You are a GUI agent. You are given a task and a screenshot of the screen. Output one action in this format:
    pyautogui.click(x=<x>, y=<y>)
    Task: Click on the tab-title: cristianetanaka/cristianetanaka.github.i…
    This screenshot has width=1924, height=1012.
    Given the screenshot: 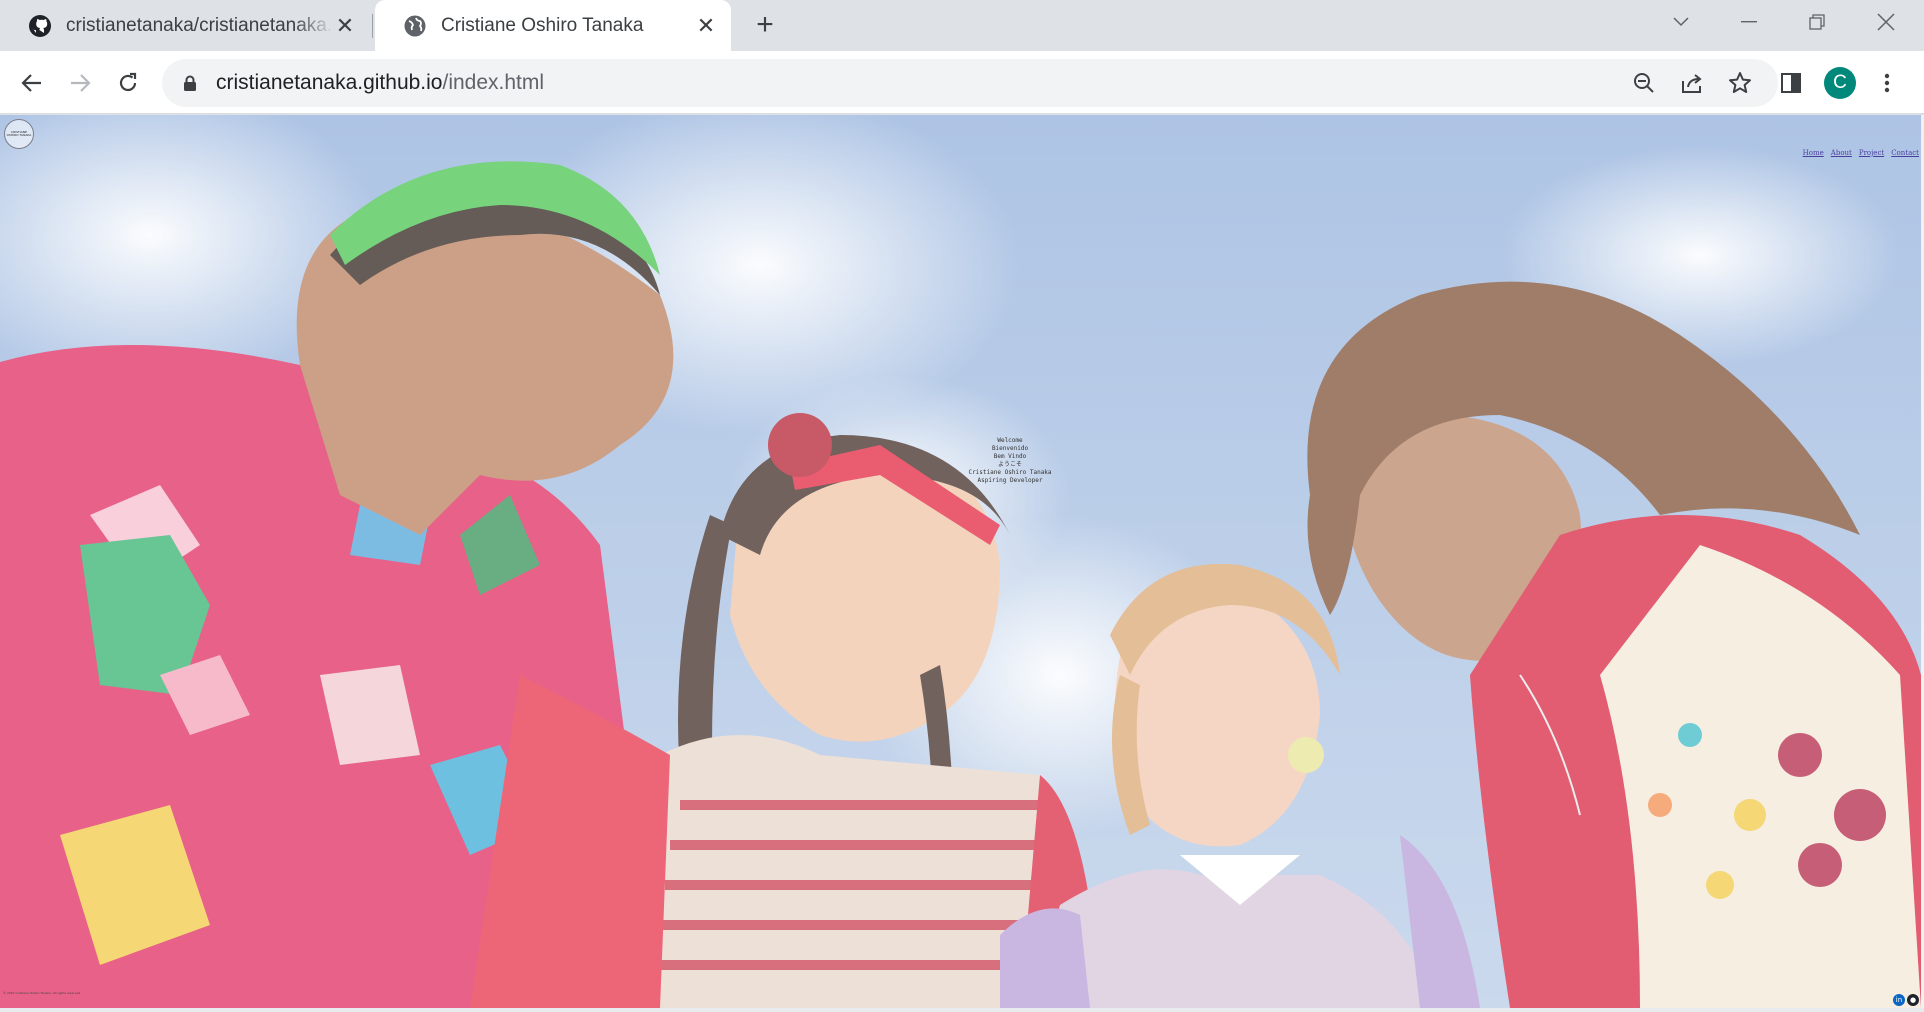 What is the action you would take?
    pyautogui.click(x=200, y=25)
    